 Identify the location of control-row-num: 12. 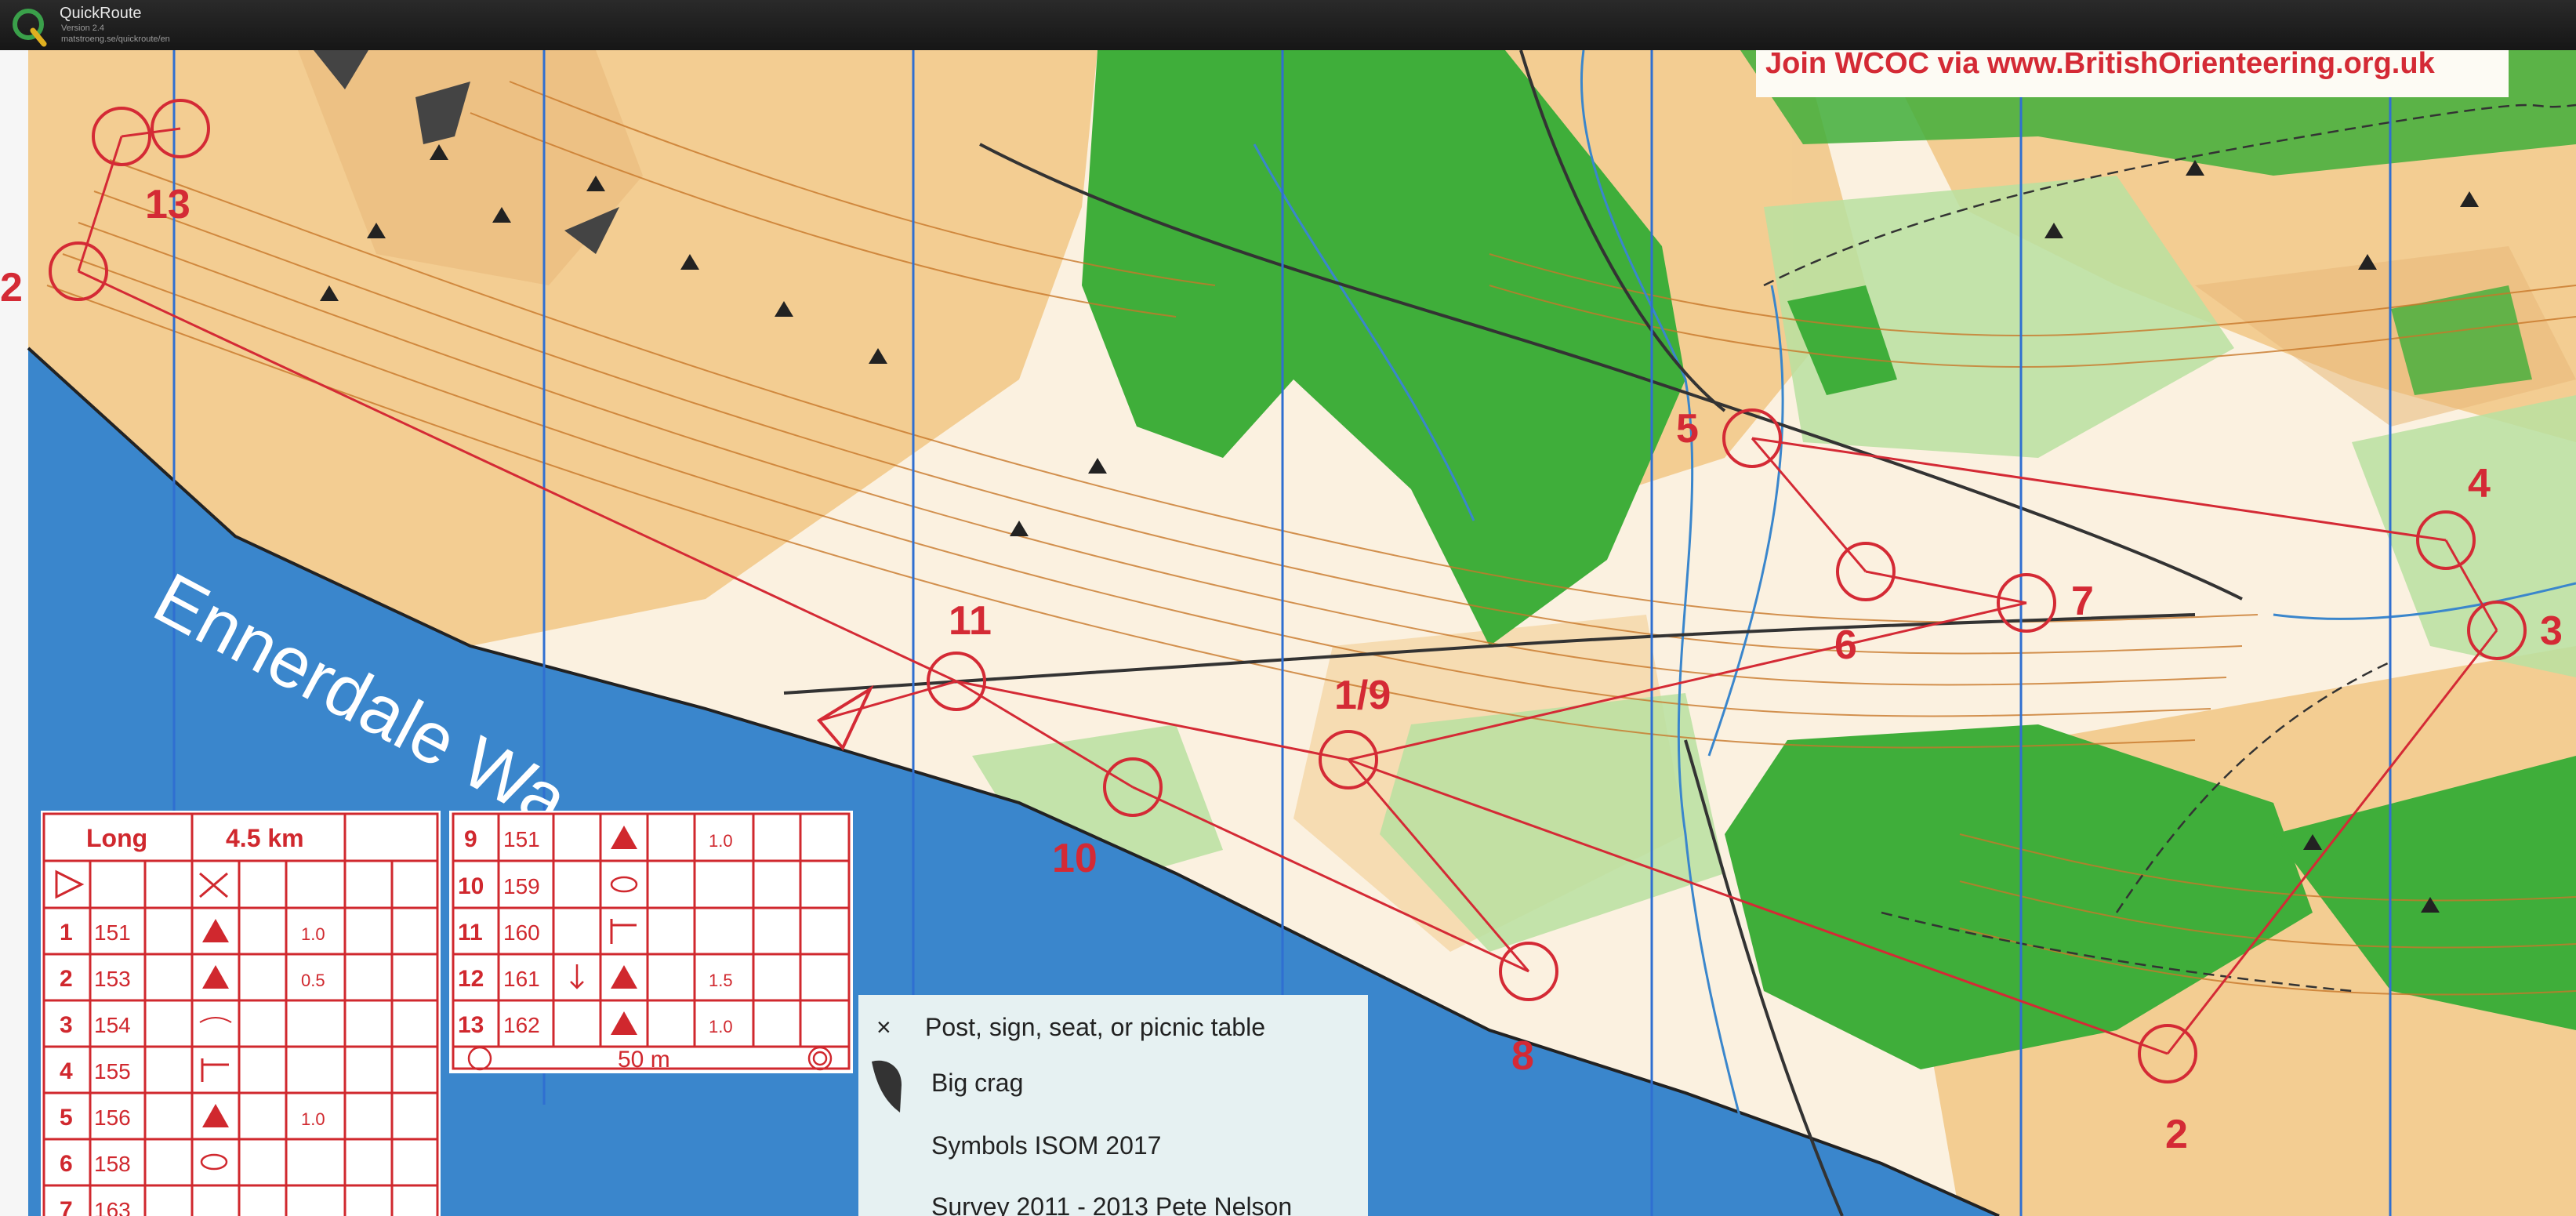
(471, 979).